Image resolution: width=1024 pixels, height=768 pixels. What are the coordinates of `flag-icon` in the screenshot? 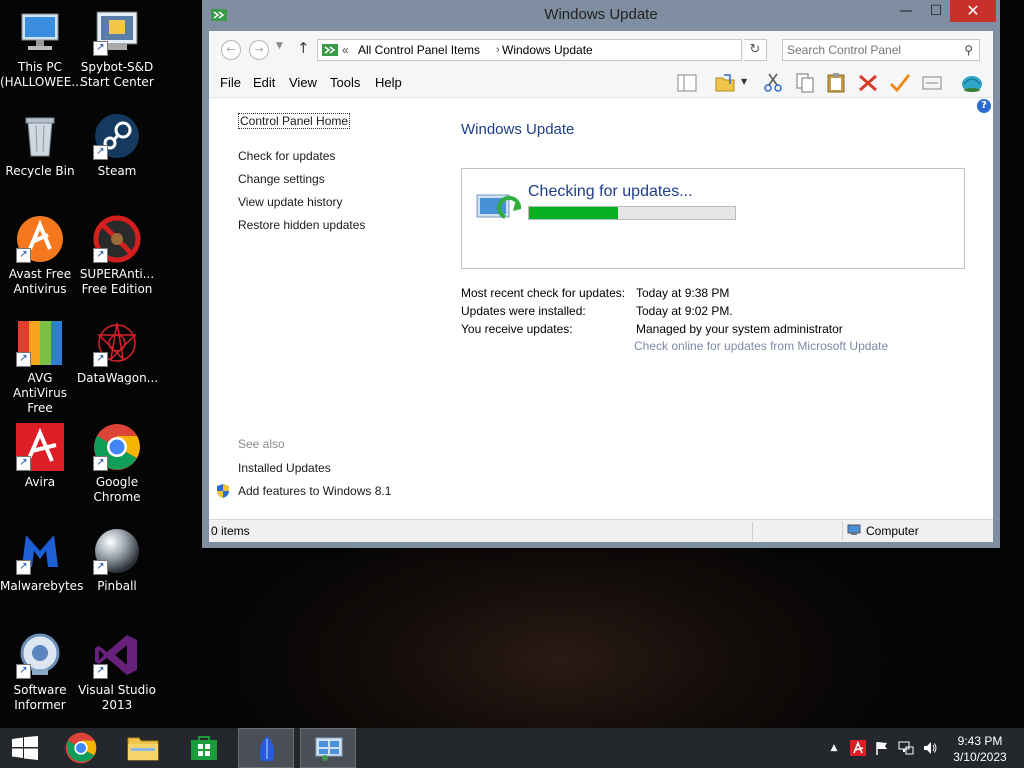 It's located at (882, 748).